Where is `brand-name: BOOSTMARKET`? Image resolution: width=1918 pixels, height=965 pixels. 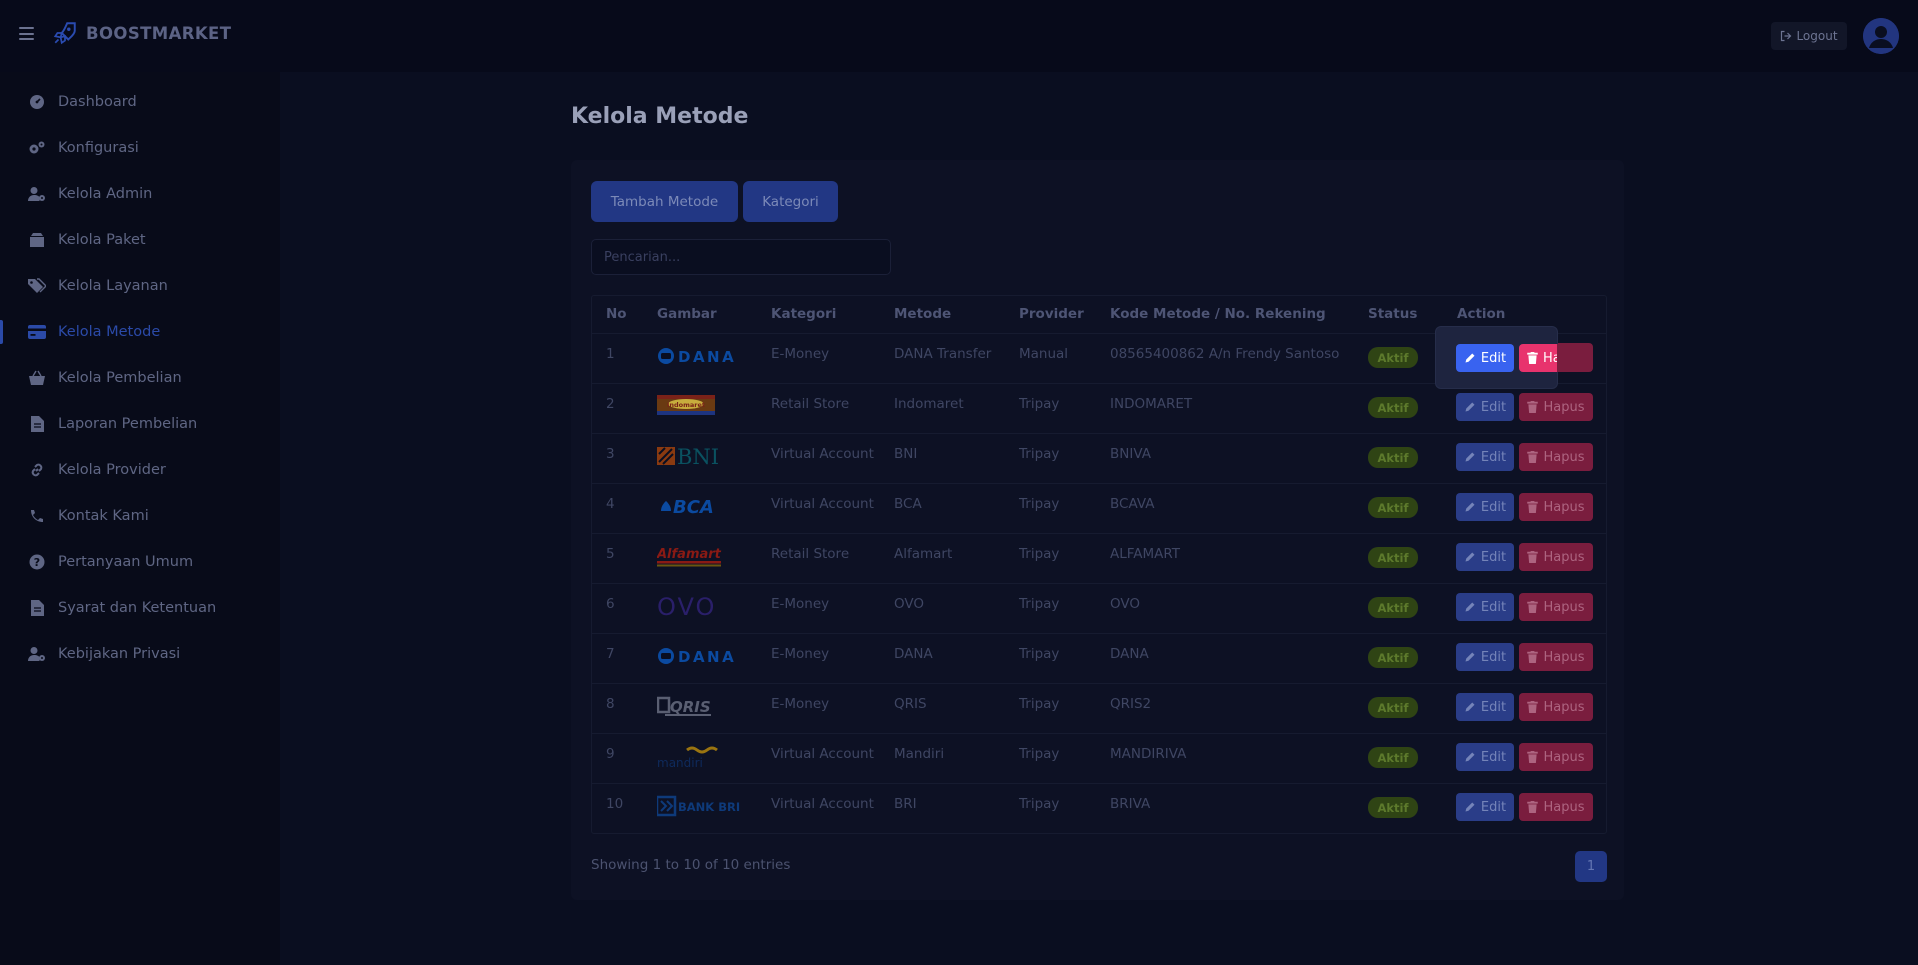
brand-name: BOOSTMARKET is located at coordinates (159, 33).